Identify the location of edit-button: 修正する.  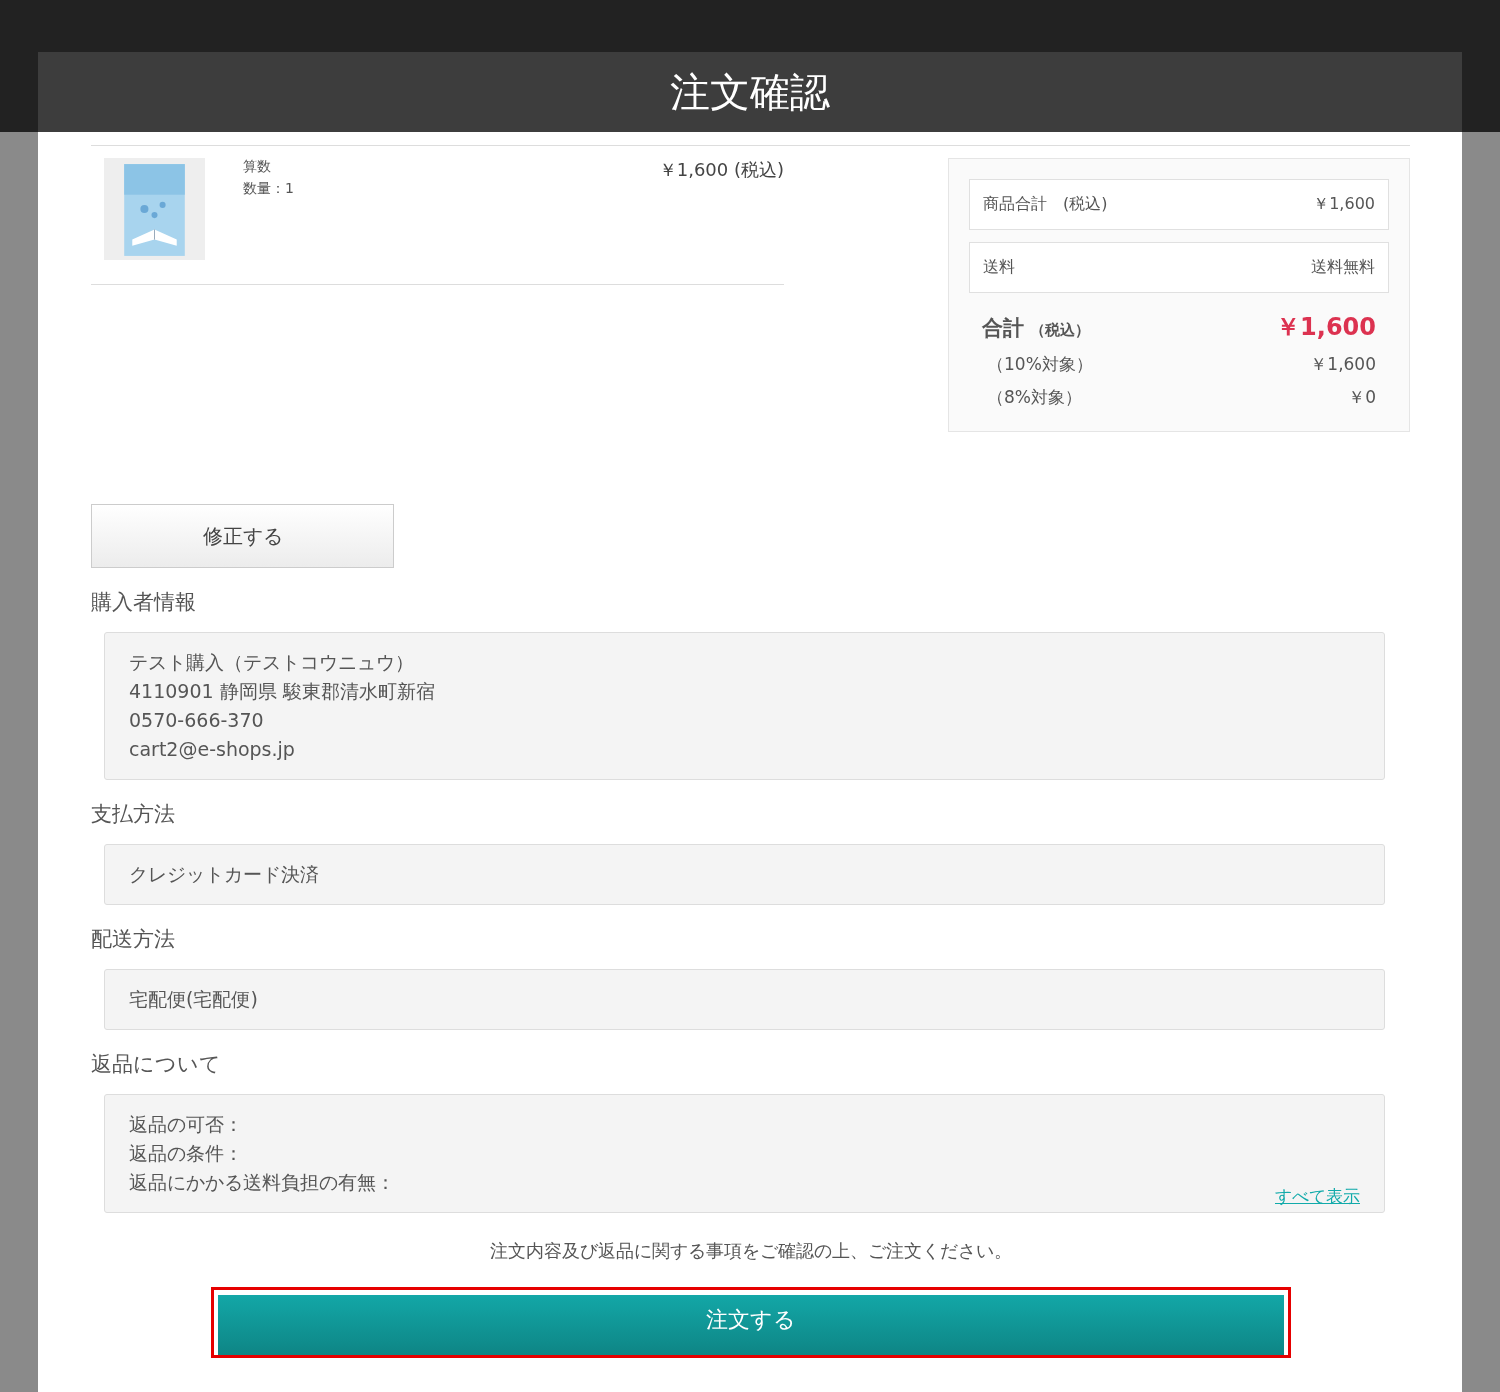
(242, 536).